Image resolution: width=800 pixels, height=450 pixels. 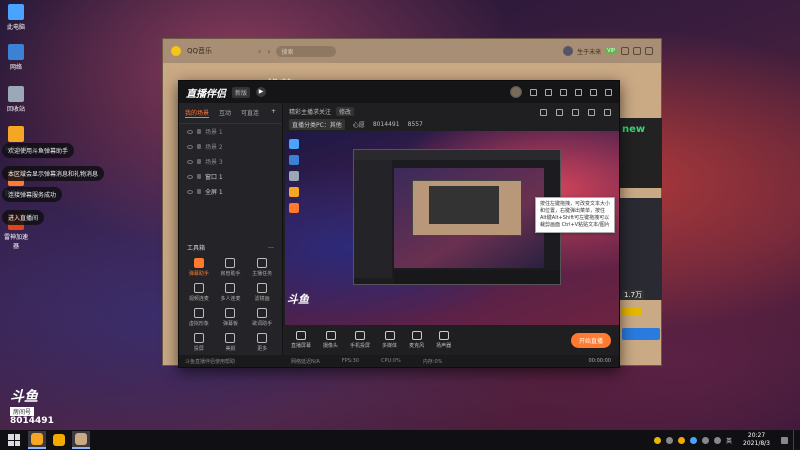 I want to click on edit-title-button: 修改, so click(x=345, y=111).